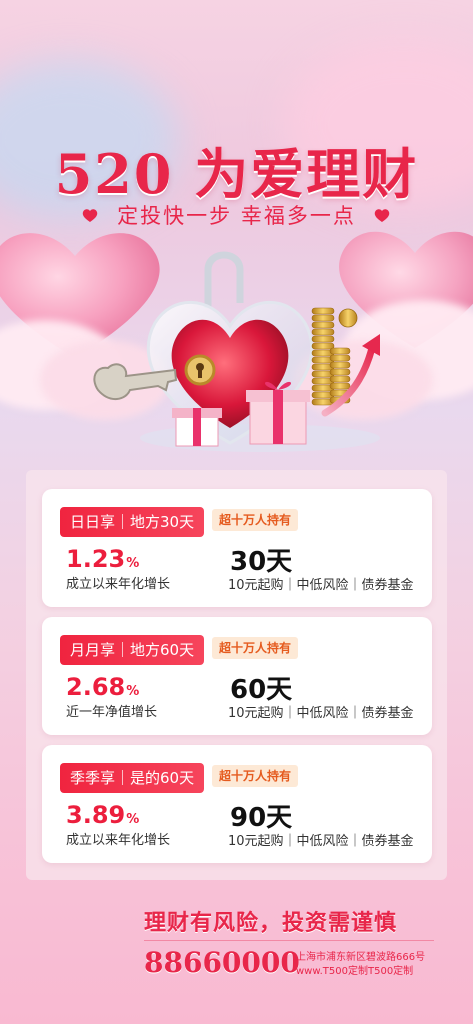 The width and height of the screenshot is (473, 1024). I want to click on address-line: 上海市浦东新区碧波路666号, so click(361, 957).